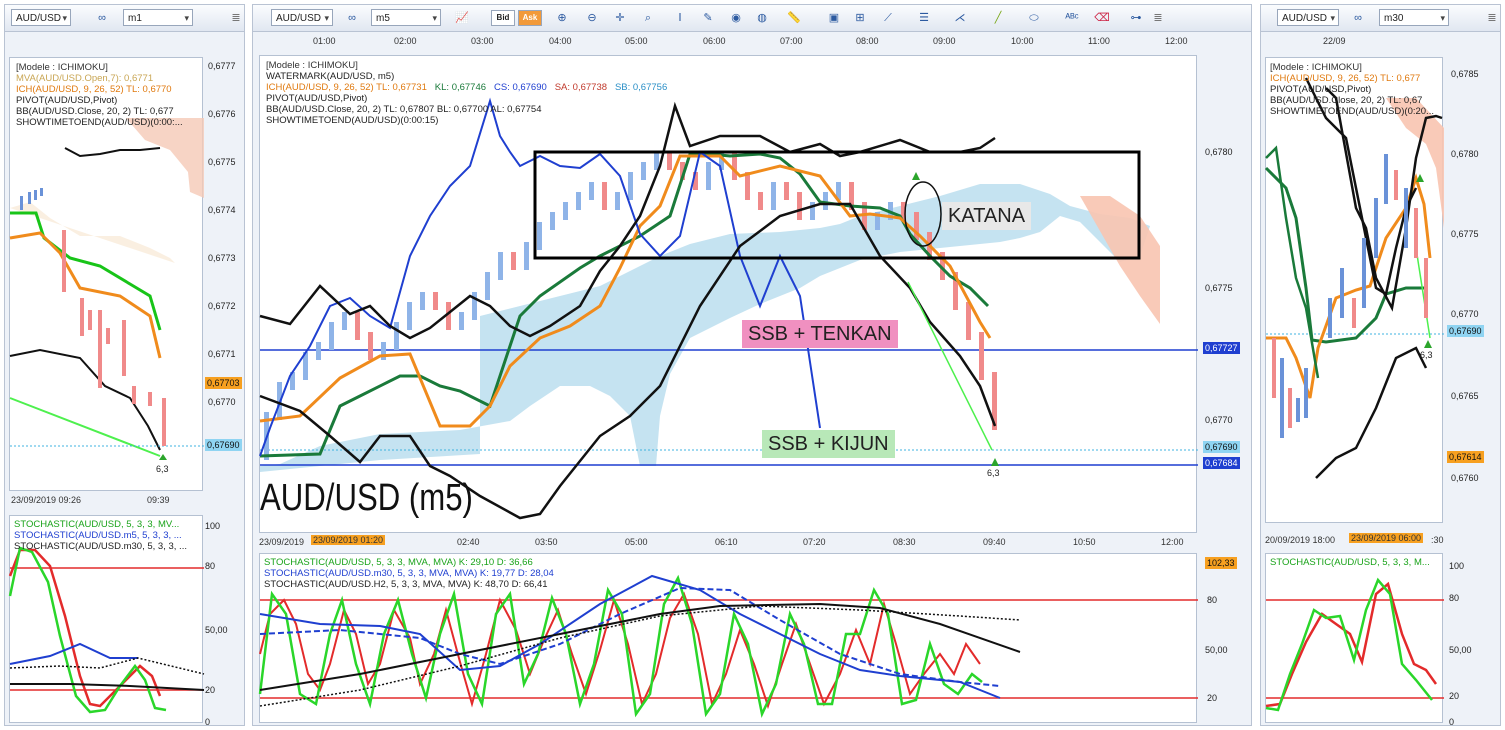 The height and width of the screenshot is (730, 1505). What do you see at coordinates (346, 87) in the screenshot?
I see `ich-tl: ICH(AUD/USD, 9, 26, 52) TL: 0,67731` at bounding box center [346, 87].